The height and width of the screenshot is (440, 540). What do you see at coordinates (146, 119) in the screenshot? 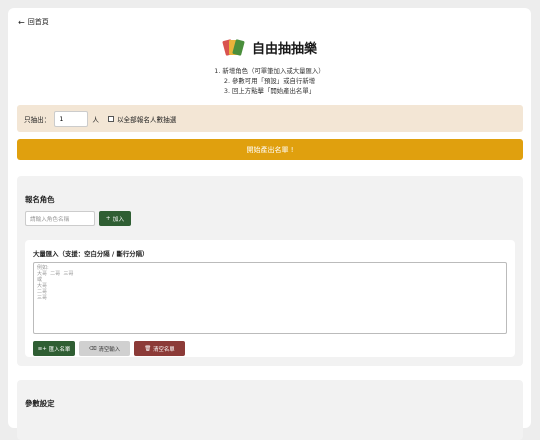
I see `draw-all-label: 以全部報名人數抽選` at bounding box center [146, 119].